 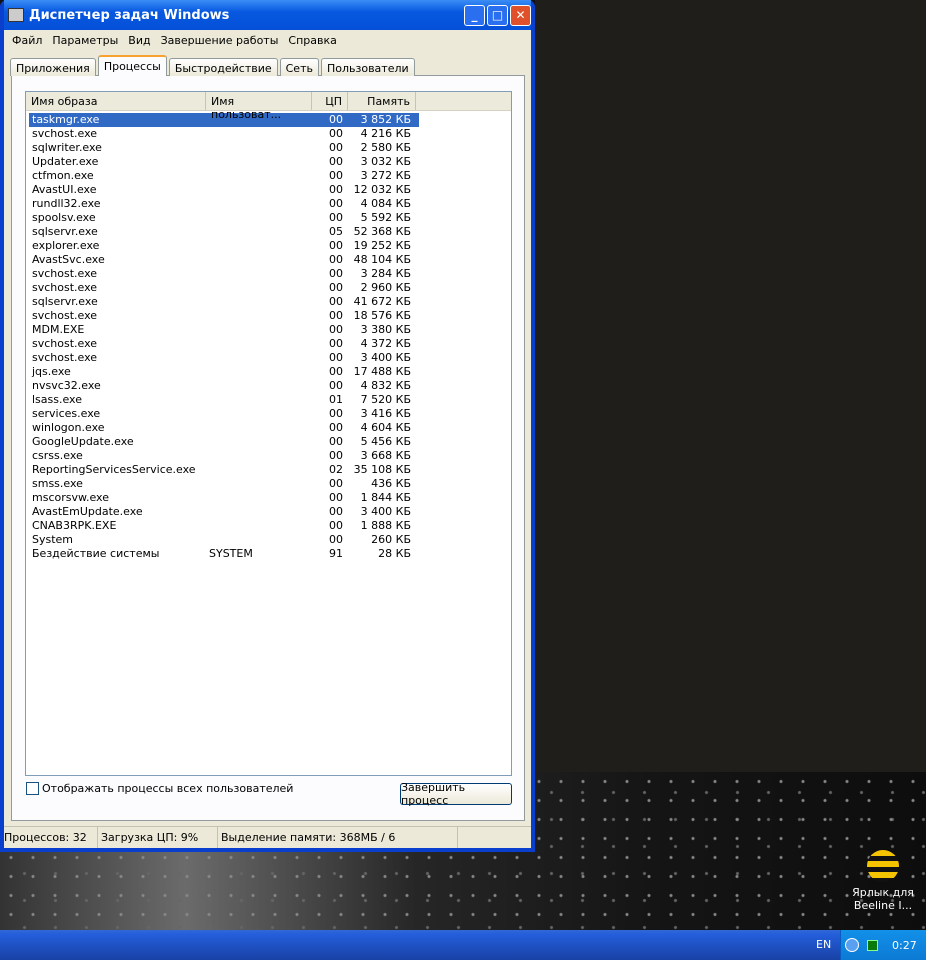 What do you see at coordinates (220, 40) in the screenshot?
I see `menu-shutdown: Завершение работы` at bounding box center [220, 40].